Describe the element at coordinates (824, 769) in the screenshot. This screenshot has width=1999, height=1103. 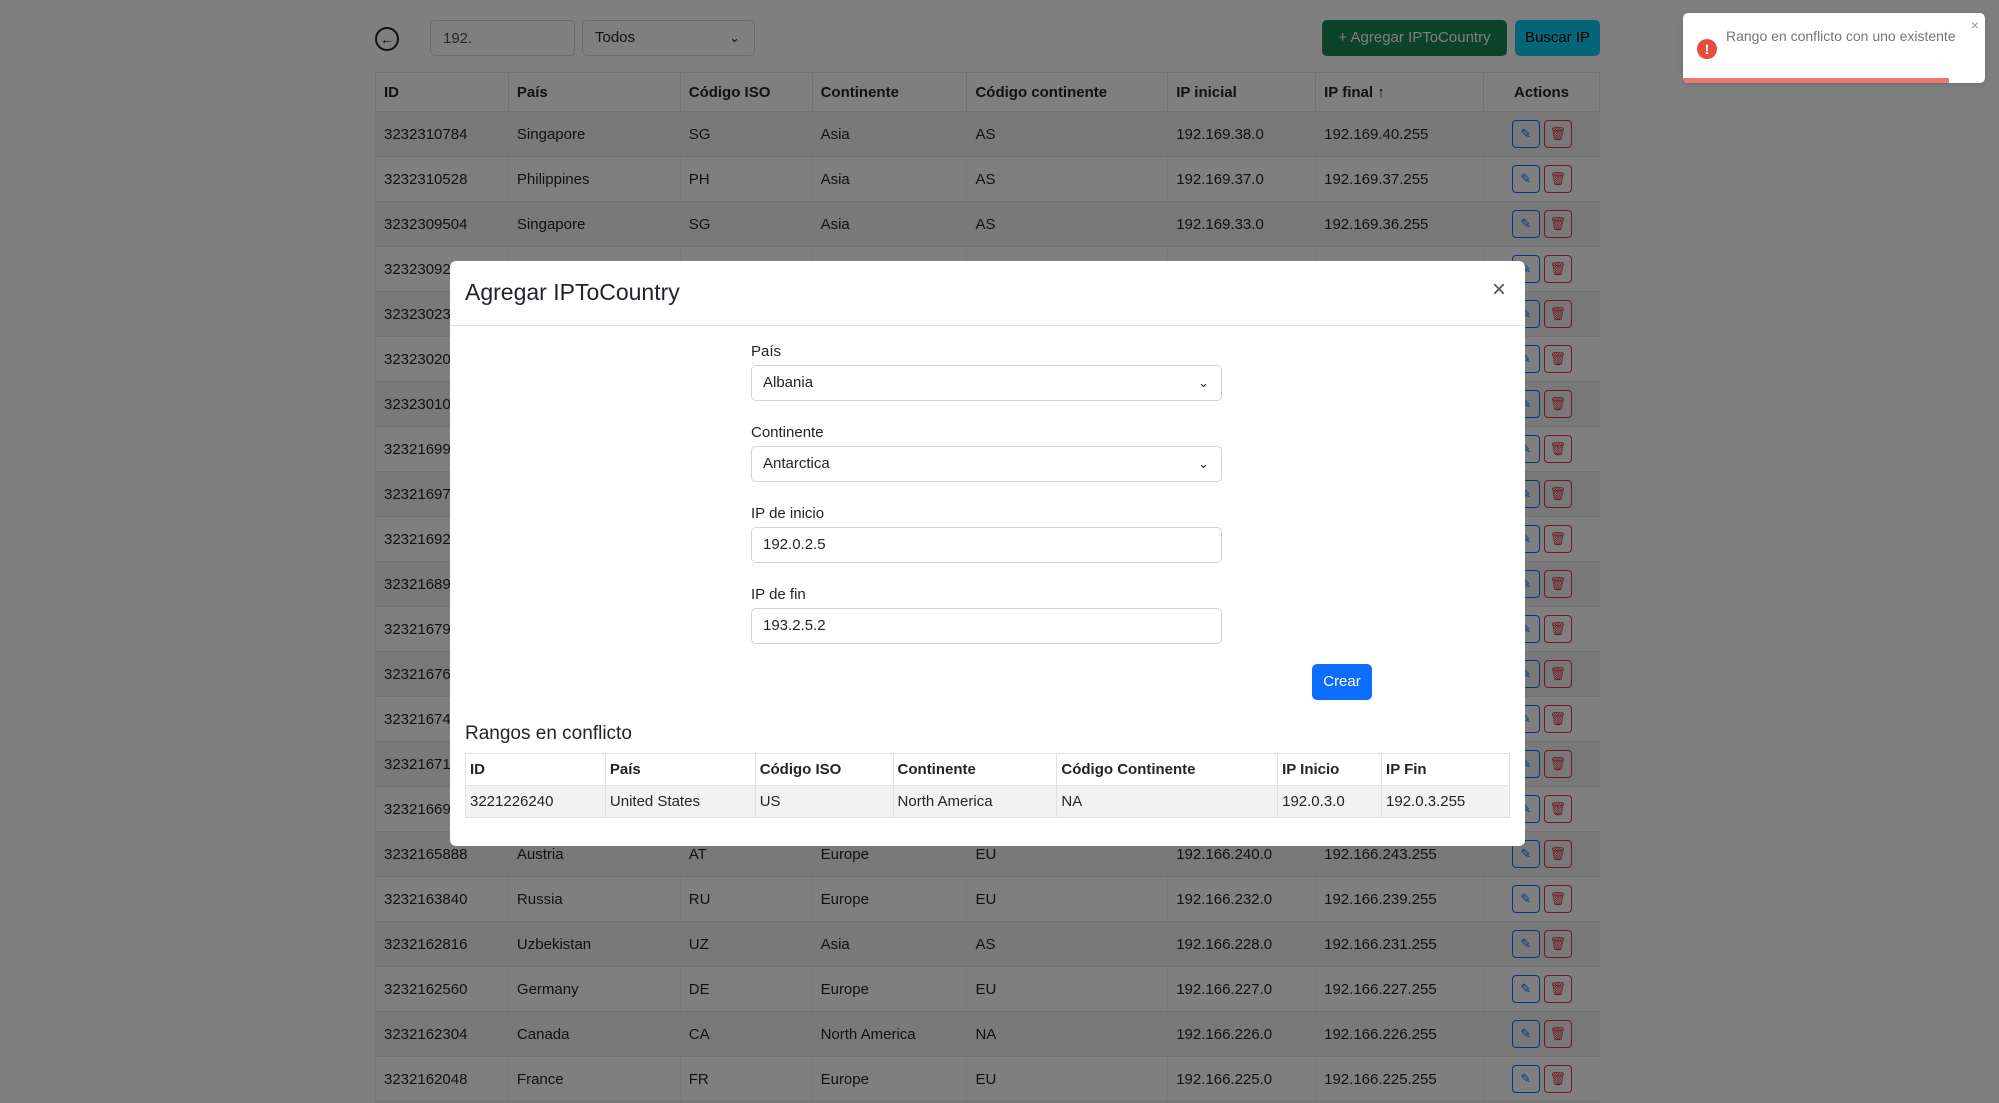
I see `conflict-column-header: Código ISO` at that location.